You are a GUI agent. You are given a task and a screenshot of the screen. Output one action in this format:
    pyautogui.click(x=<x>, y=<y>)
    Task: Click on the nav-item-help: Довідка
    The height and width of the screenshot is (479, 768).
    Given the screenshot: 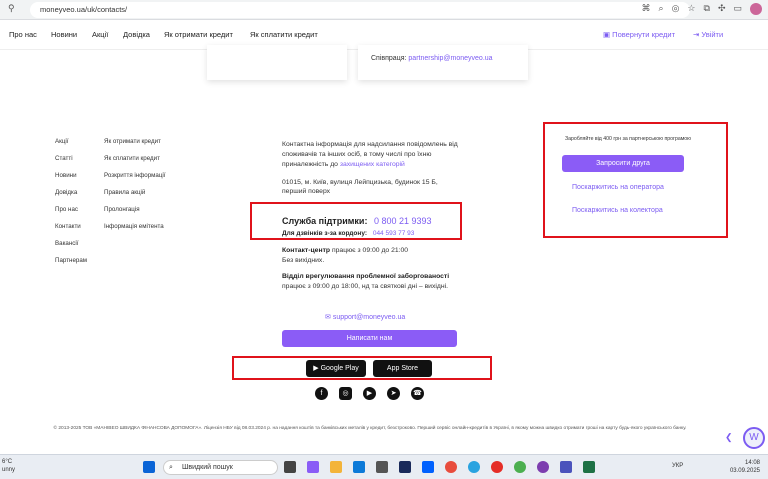 What is the action you would take?
    pyautogui.click(x=136, y=34)
    